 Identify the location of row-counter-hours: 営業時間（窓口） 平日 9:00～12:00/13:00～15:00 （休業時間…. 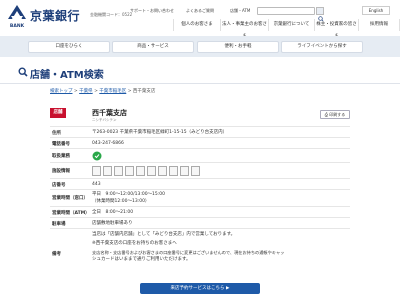
(200, 197).